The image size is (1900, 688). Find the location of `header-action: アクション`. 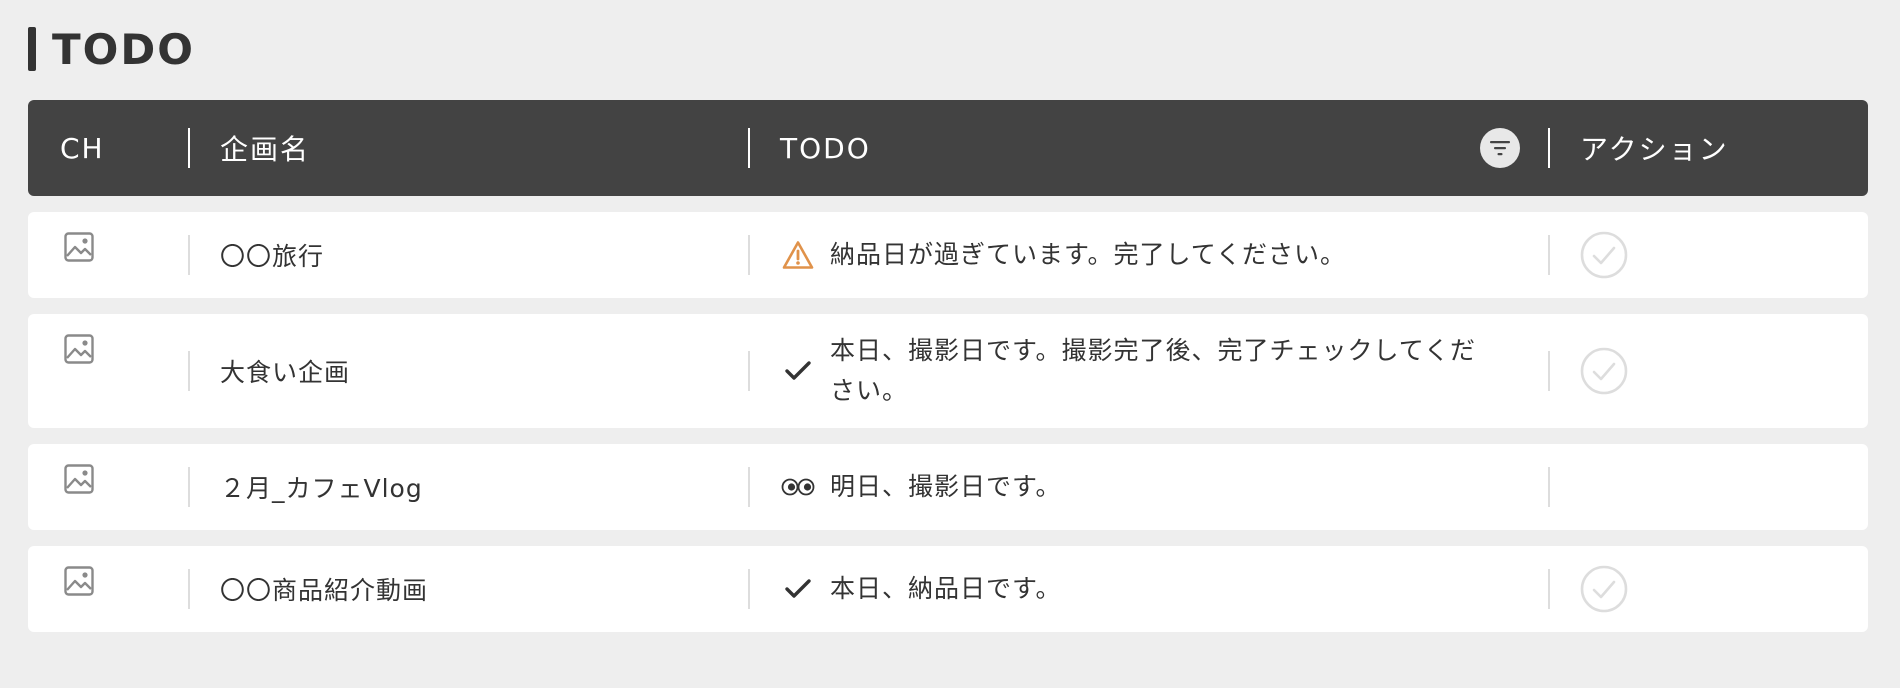

header-action: アクション is located at coordinates (1654, 149).